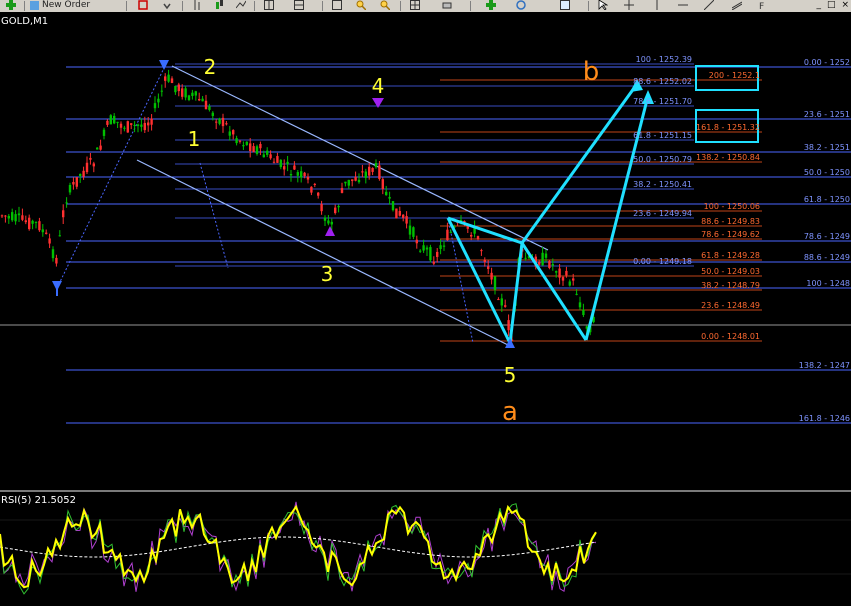  Describe the element at coordinates (828, 283) in the screenshot. I see `fib-level-label: 100 - 1248` at that location.